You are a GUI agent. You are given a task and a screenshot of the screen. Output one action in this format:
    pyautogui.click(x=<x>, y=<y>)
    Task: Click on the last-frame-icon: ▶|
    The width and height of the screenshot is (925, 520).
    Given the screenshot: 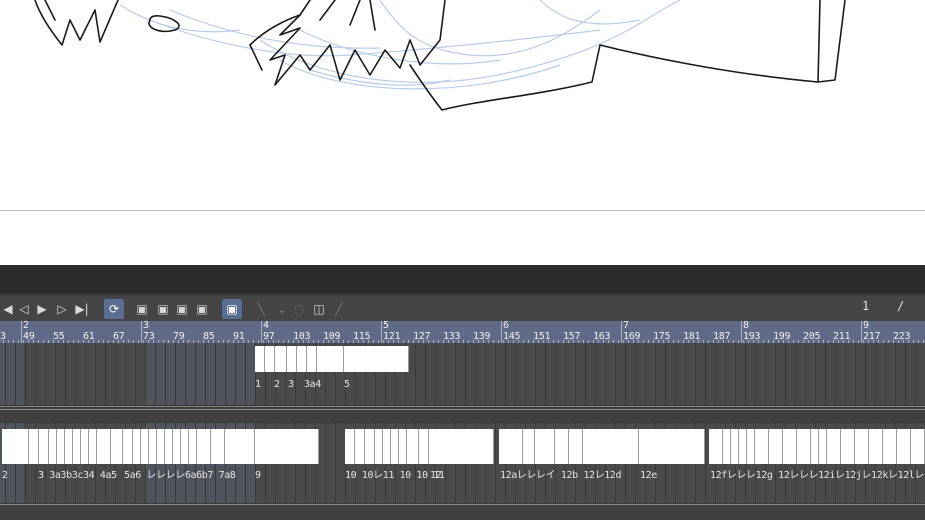 What is the action you would take?
    pyautogui.click(x=82, y=309)
    